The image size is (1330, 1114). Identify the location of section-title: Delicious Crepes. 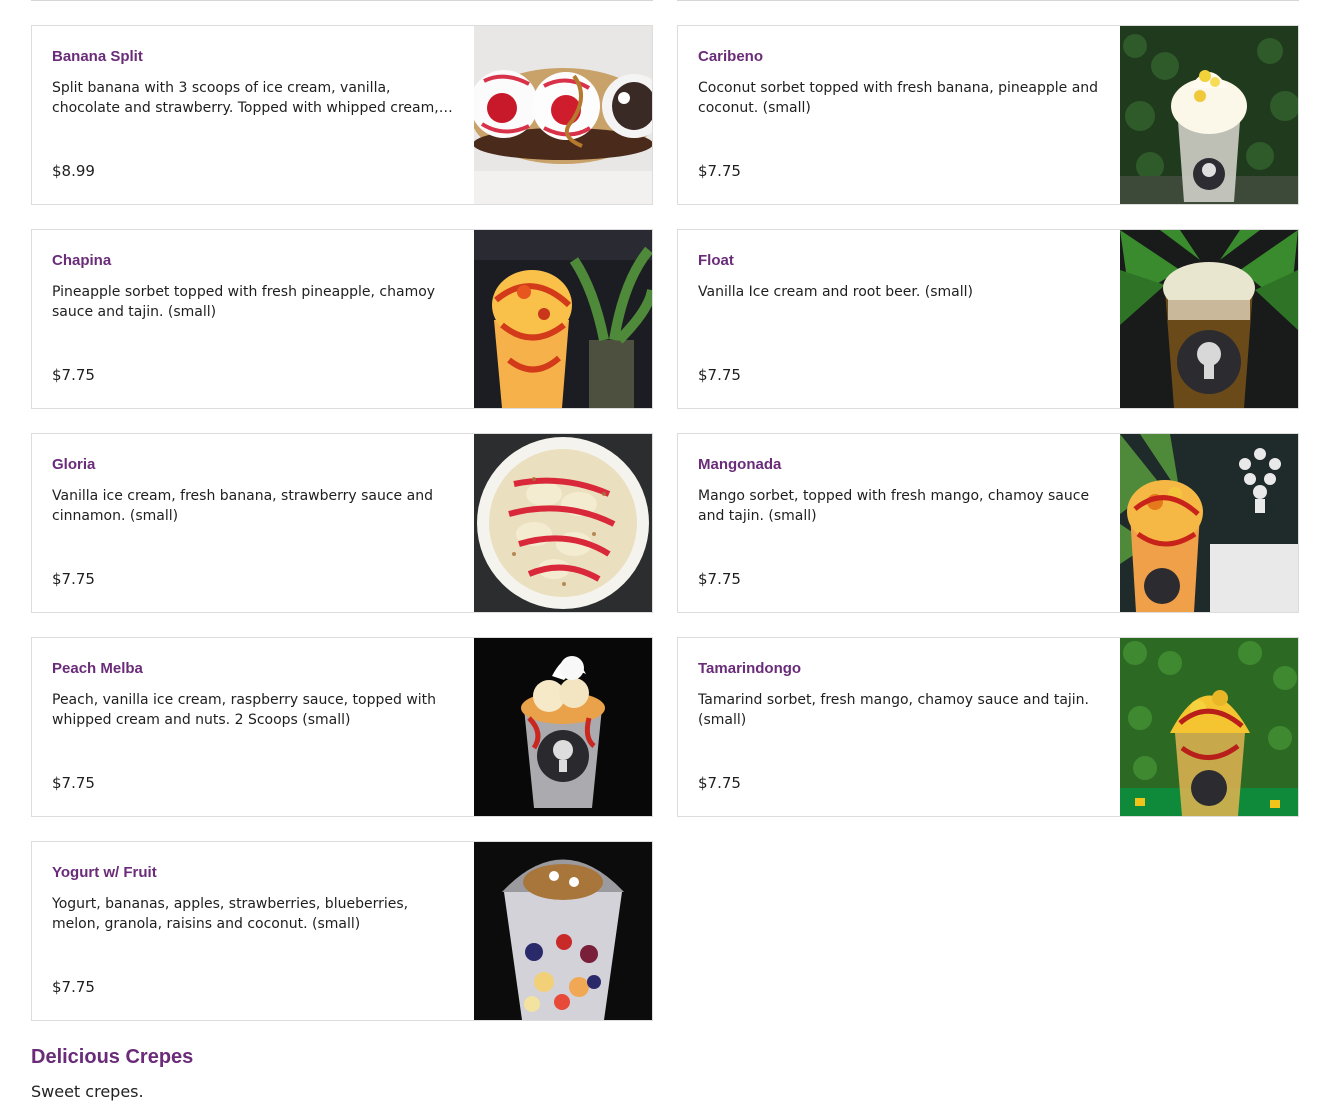
(112, 1057).